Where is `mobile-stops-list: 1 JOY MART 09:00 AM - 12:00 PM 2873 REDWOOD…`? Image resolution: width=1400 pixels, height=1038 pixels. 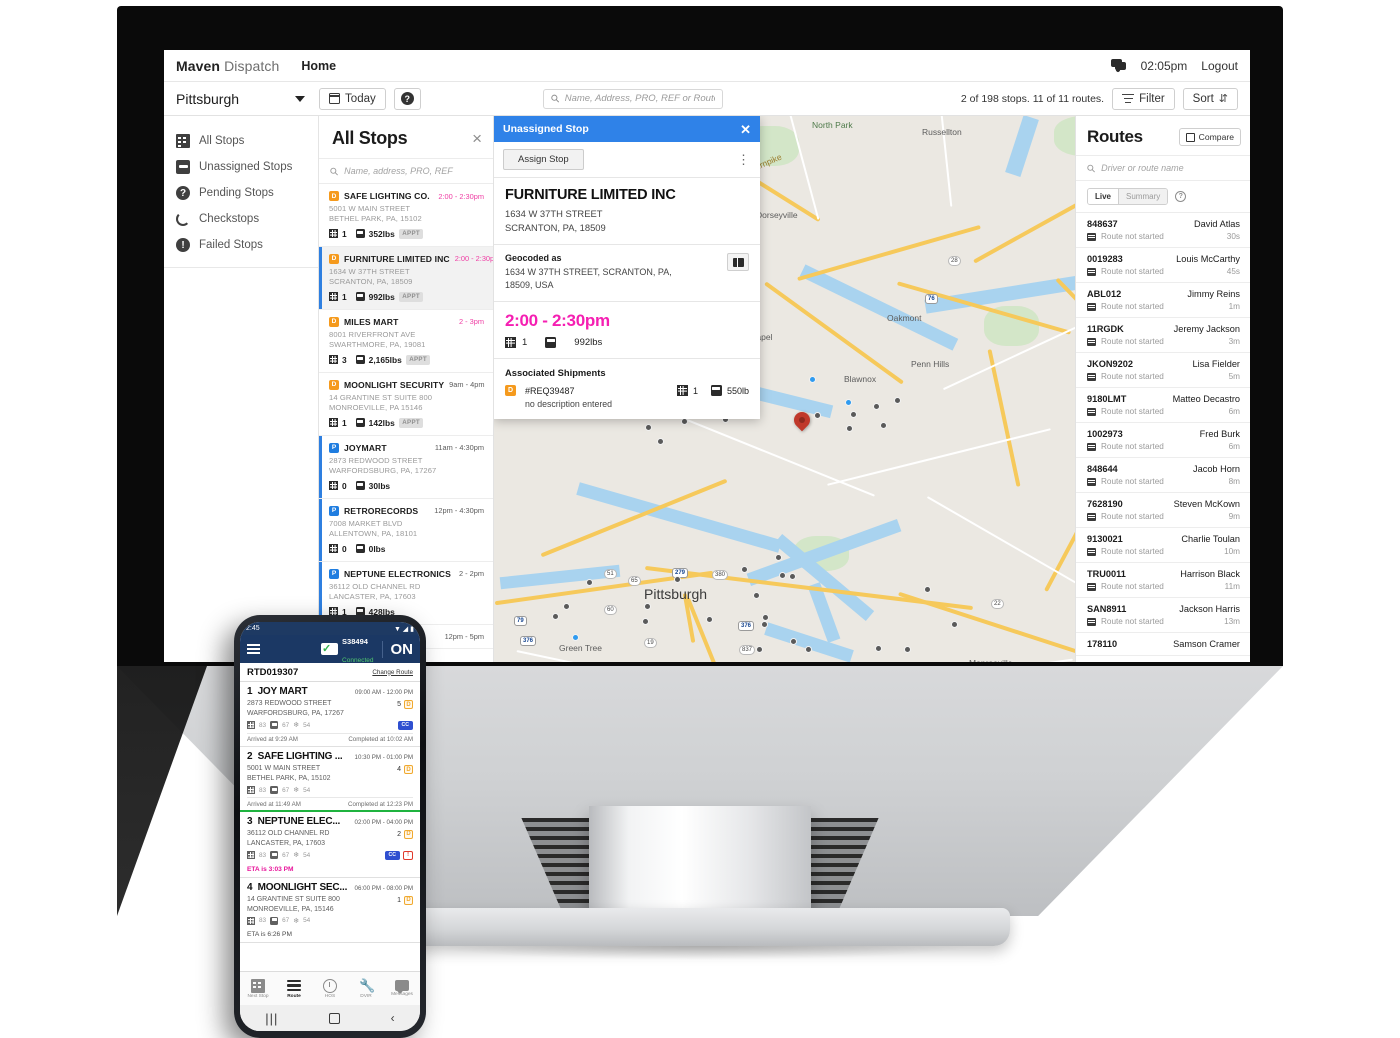 mobile-stops-list: 1 JOY MART 09:00 AM - 12:00 PM 2873 REDWOOD… is located at coordinates (330, 812).